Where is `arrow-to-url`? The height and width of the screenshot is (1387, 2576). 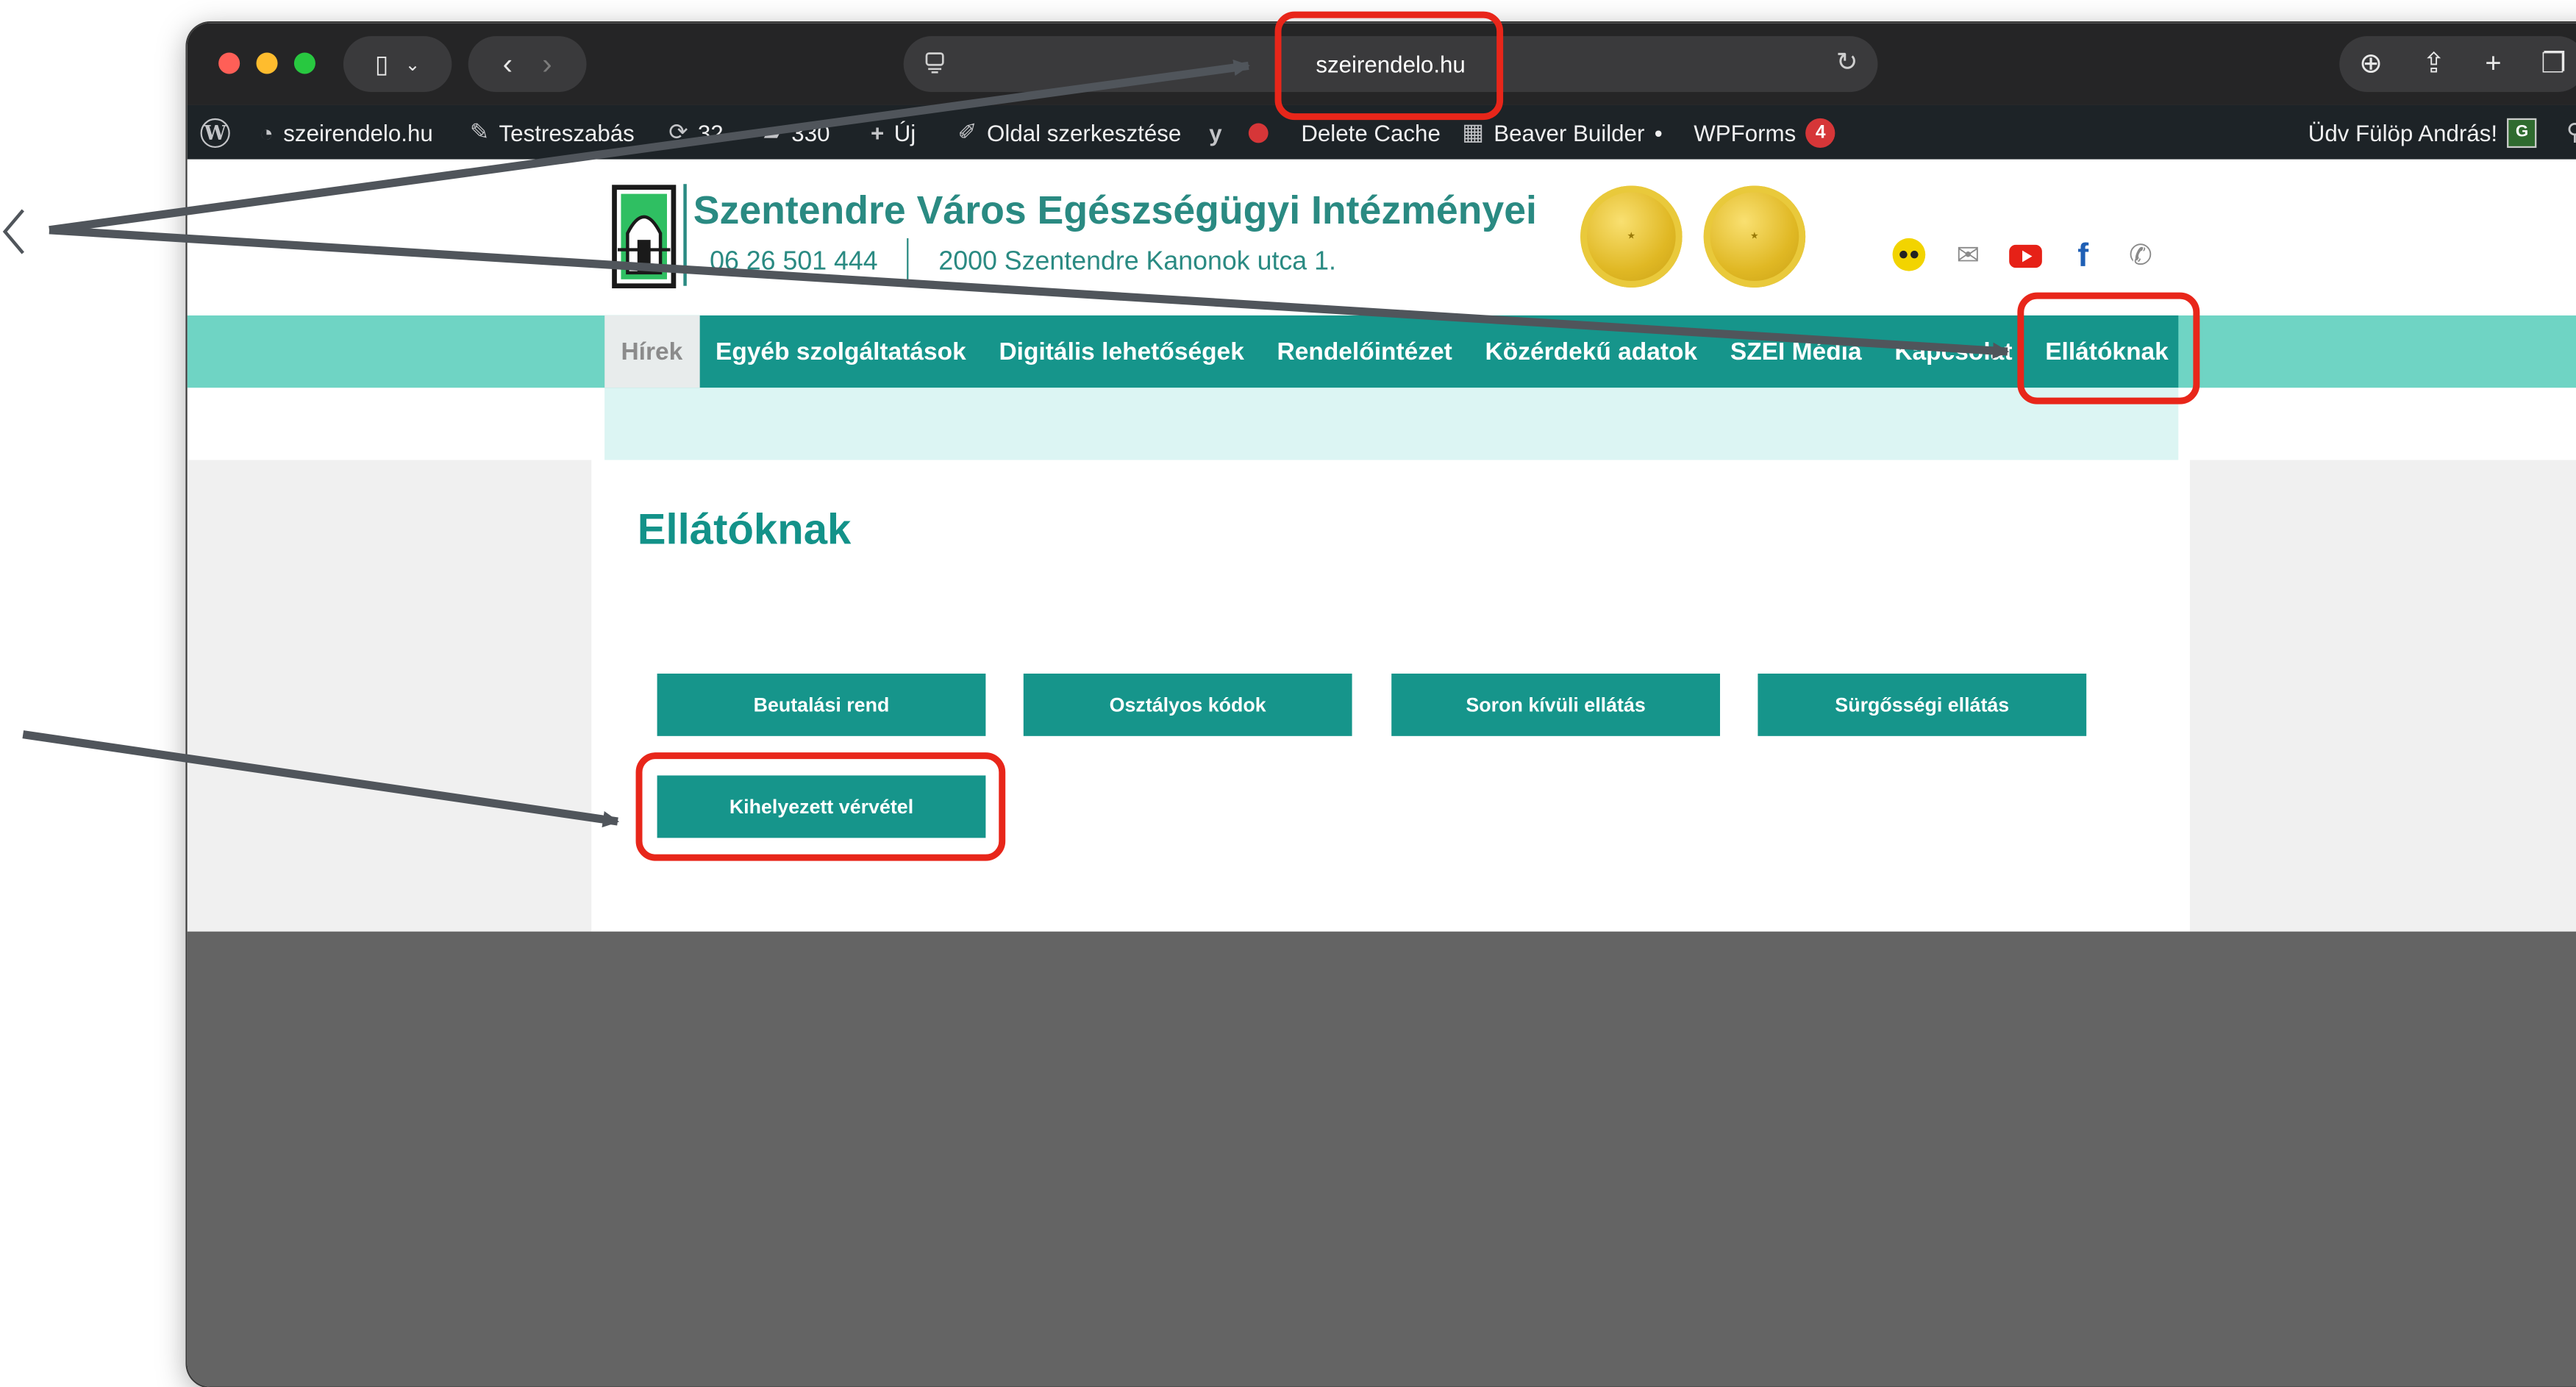
arrow-to-url is located at coordinates (650, 147).